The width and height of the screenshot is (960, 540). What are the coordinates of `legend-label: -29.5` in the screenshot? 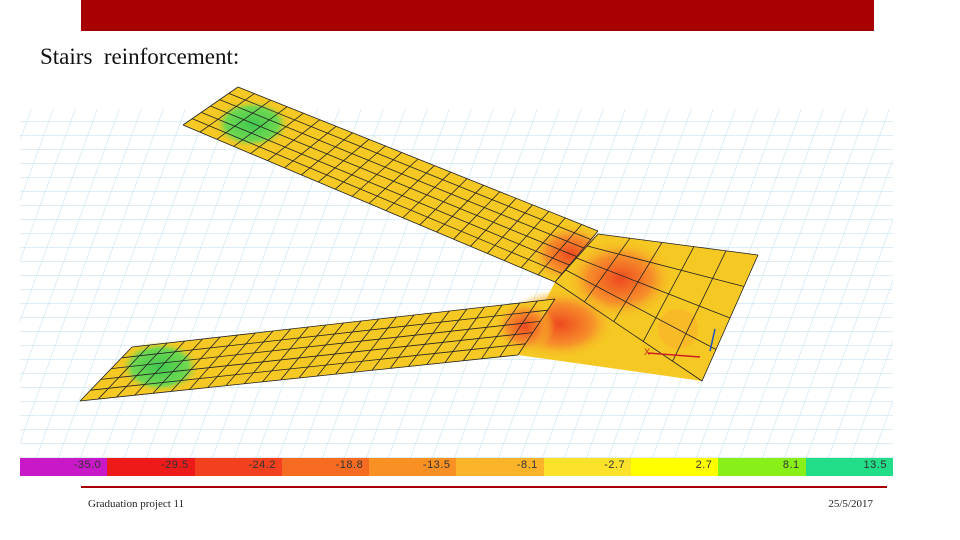 It's located at (175, 465).